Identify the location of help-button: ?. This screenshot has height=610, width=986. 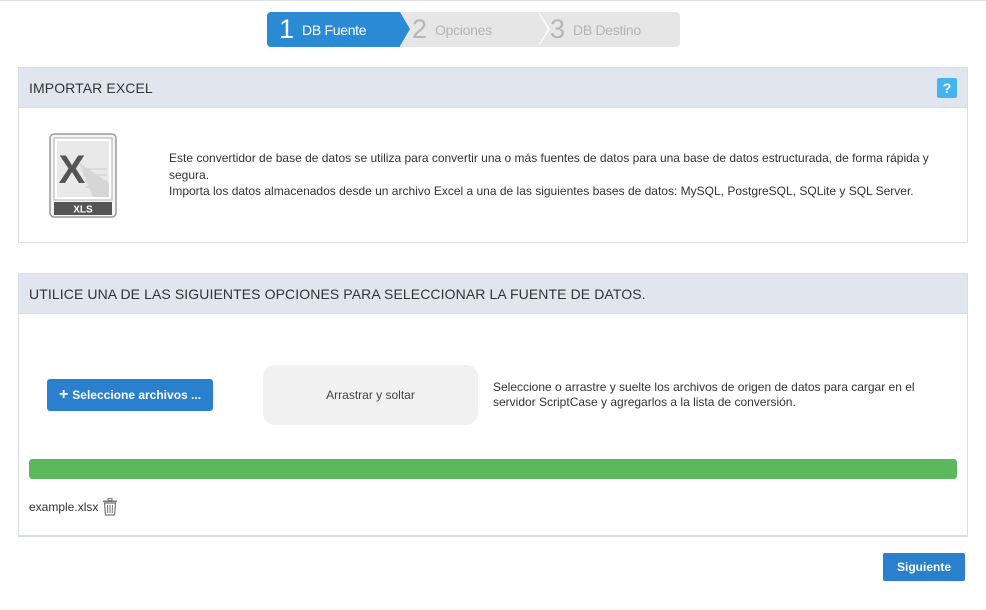
(947, 88).